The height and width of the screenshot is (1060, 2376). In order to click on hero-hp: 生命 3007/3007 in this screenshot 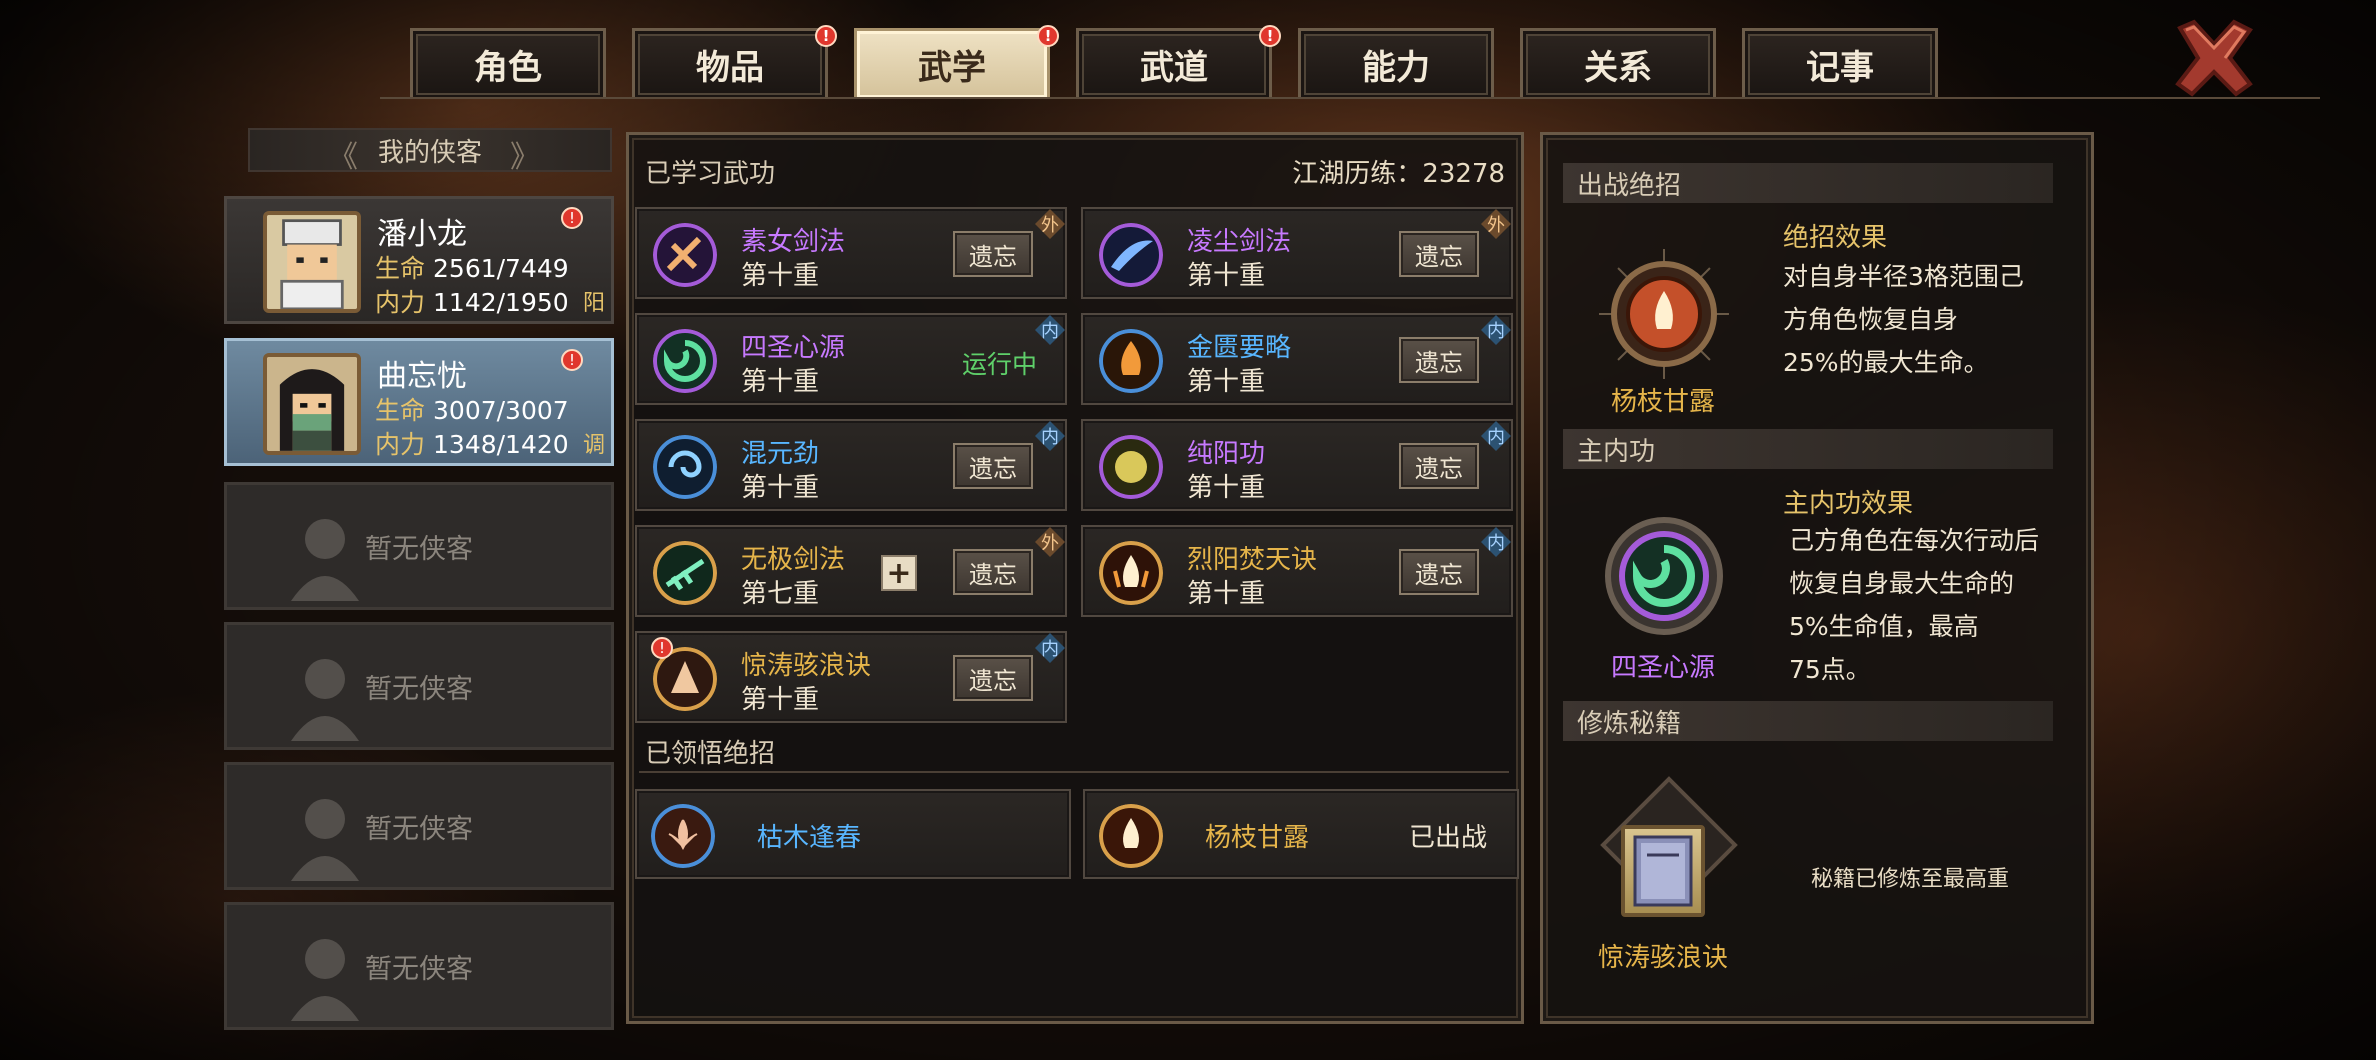, I will do `click(472, 410)`.